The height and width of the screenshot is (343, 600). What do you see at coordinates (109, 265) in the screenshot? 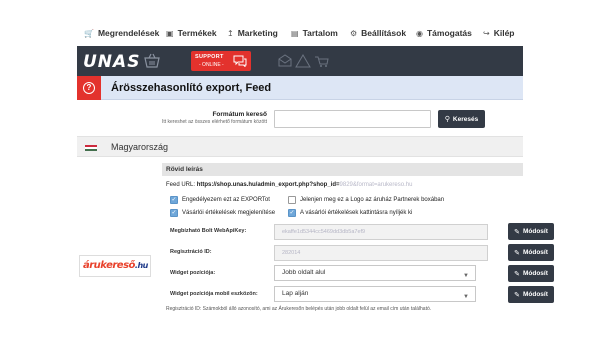
I see `arukereso-logo-text: árukereső` at bounding box center [109, 265].